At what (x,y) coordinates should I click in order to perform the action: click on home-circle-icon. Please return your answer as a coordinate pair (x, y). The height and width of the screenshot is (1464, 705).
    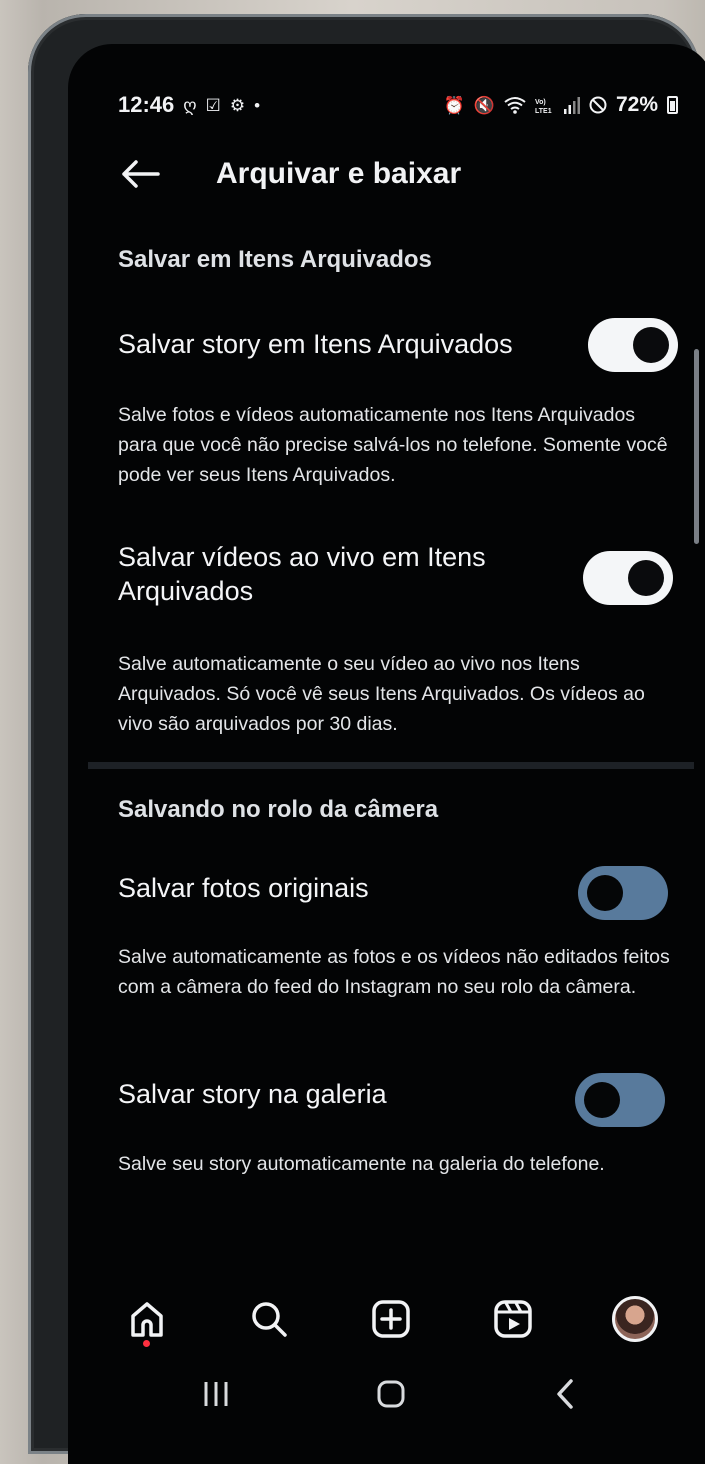
    Looking at the image, I should click on (391, 1394).